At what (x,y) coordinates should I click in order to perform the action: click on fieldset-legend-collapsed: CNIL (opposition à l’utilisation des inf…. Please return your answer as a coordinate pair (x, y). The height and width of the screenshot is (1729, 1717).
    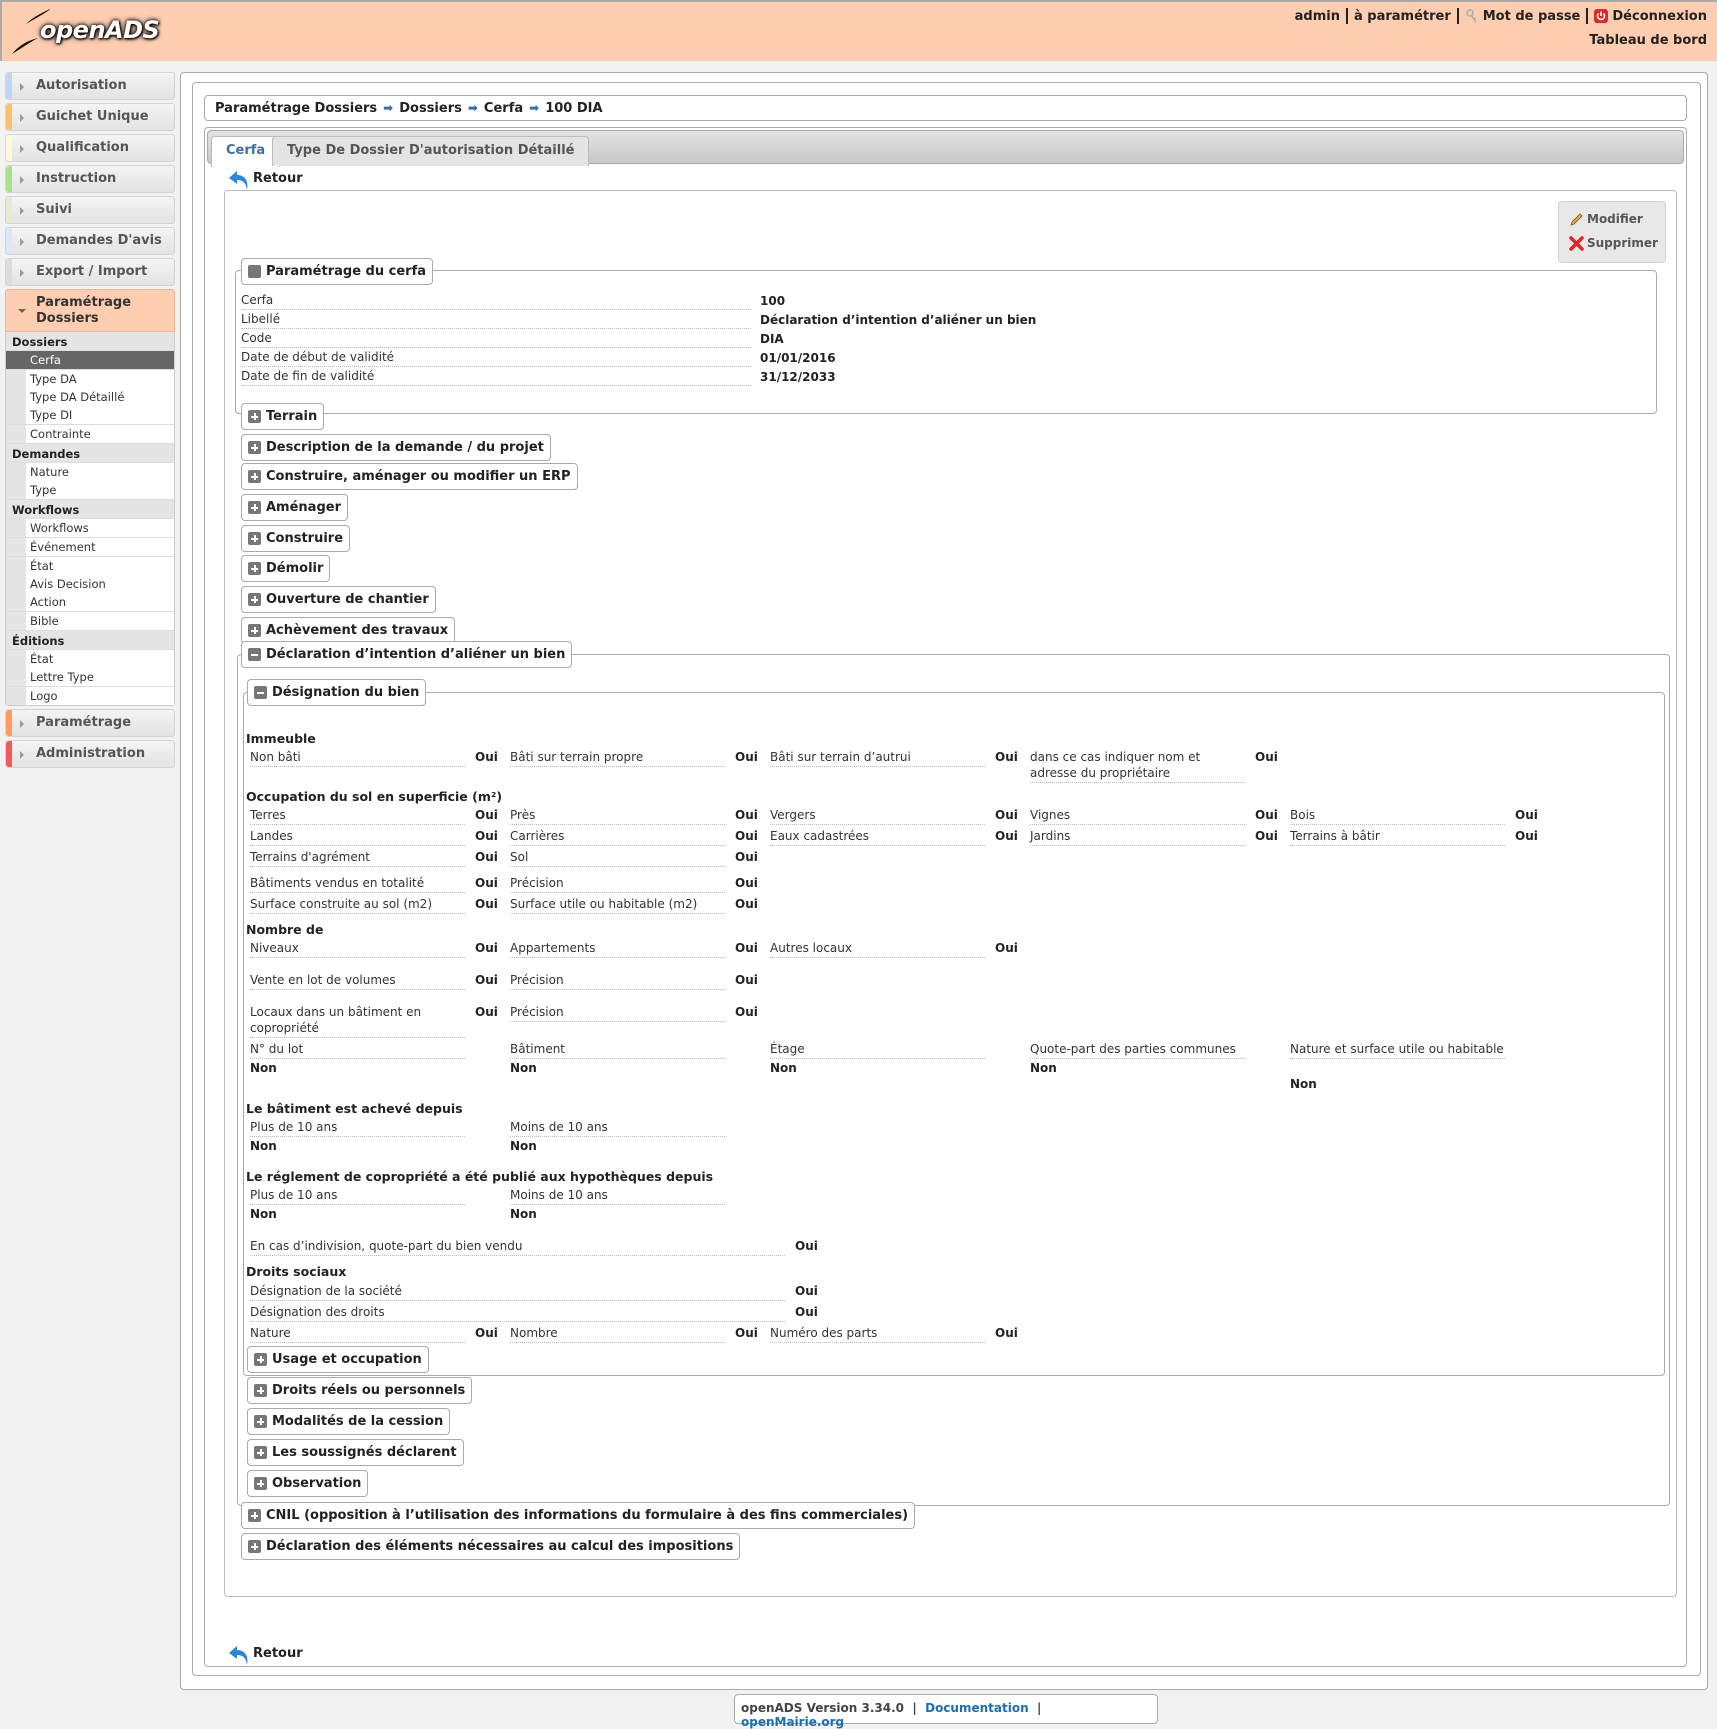
    Looking at the image, I should click on (578, 1515).